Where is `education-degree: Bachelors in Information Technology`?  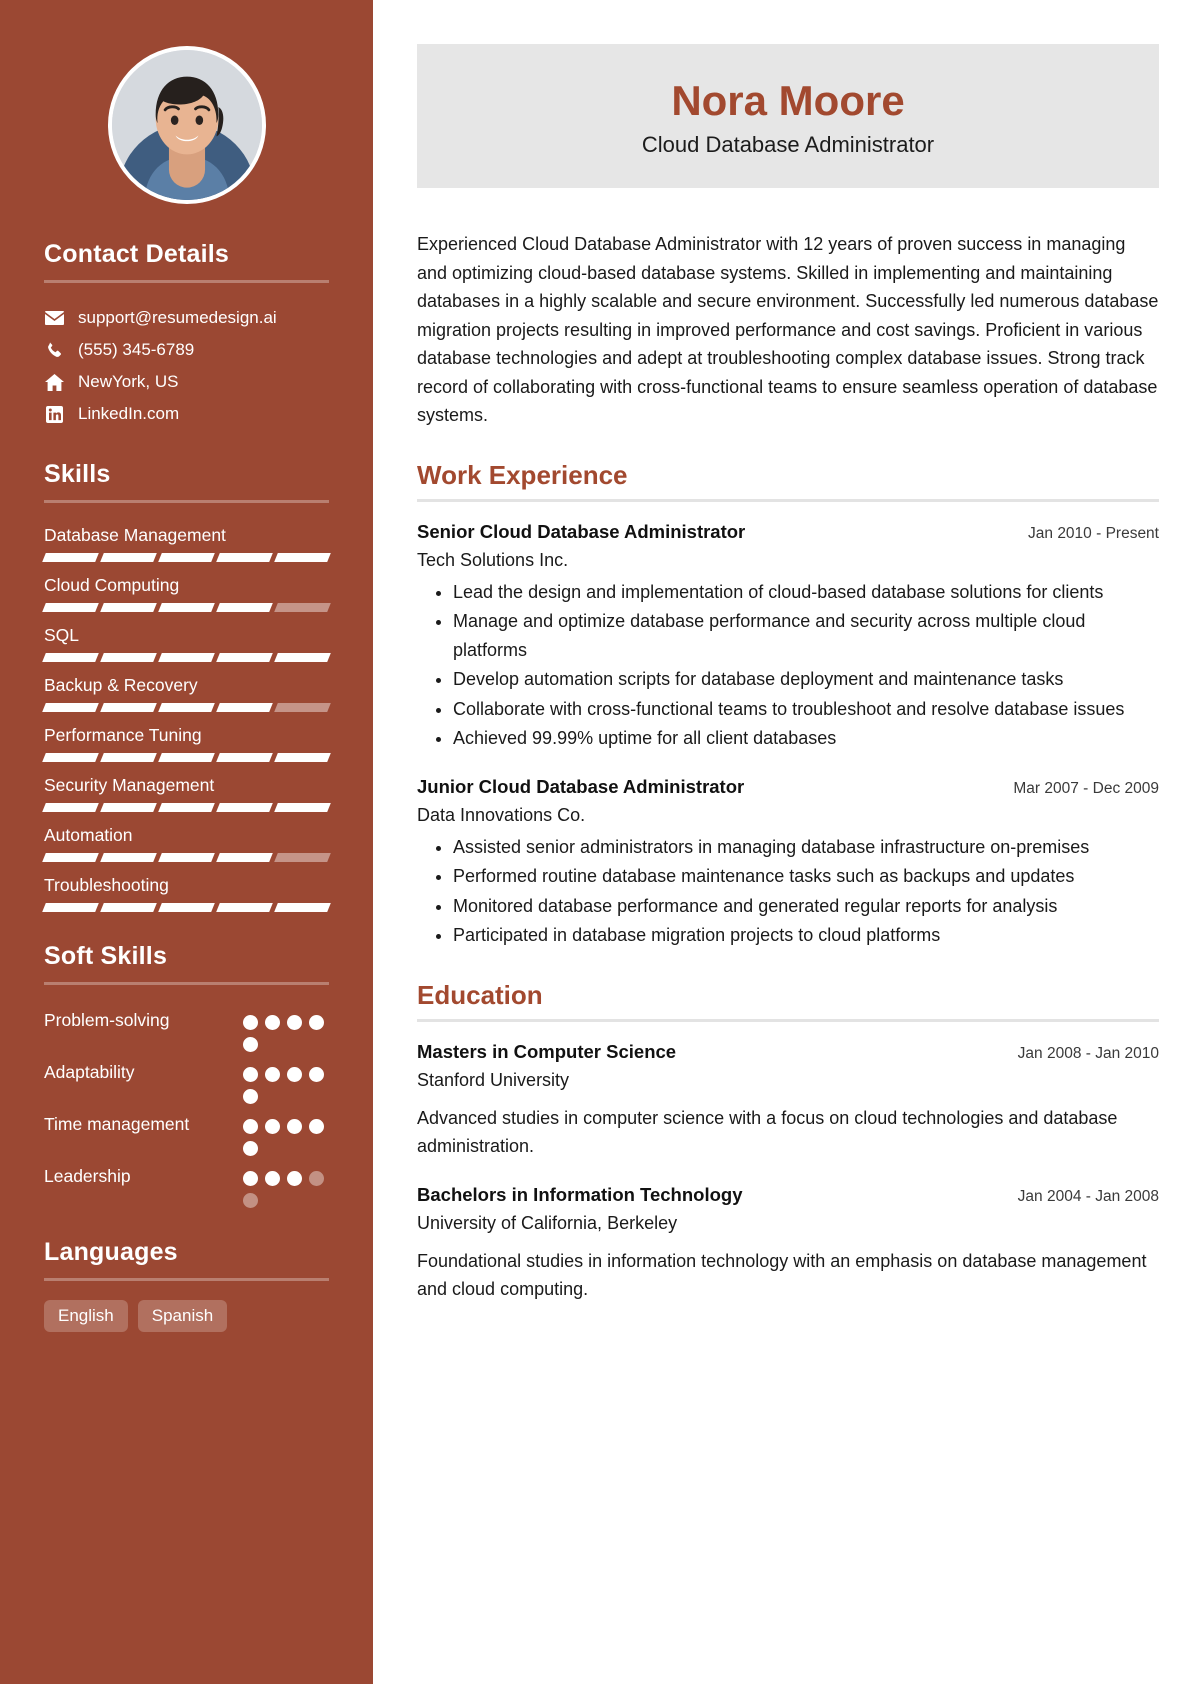
education-degree: Bachelors in Information Technology is located at coordinates (580, 1194).